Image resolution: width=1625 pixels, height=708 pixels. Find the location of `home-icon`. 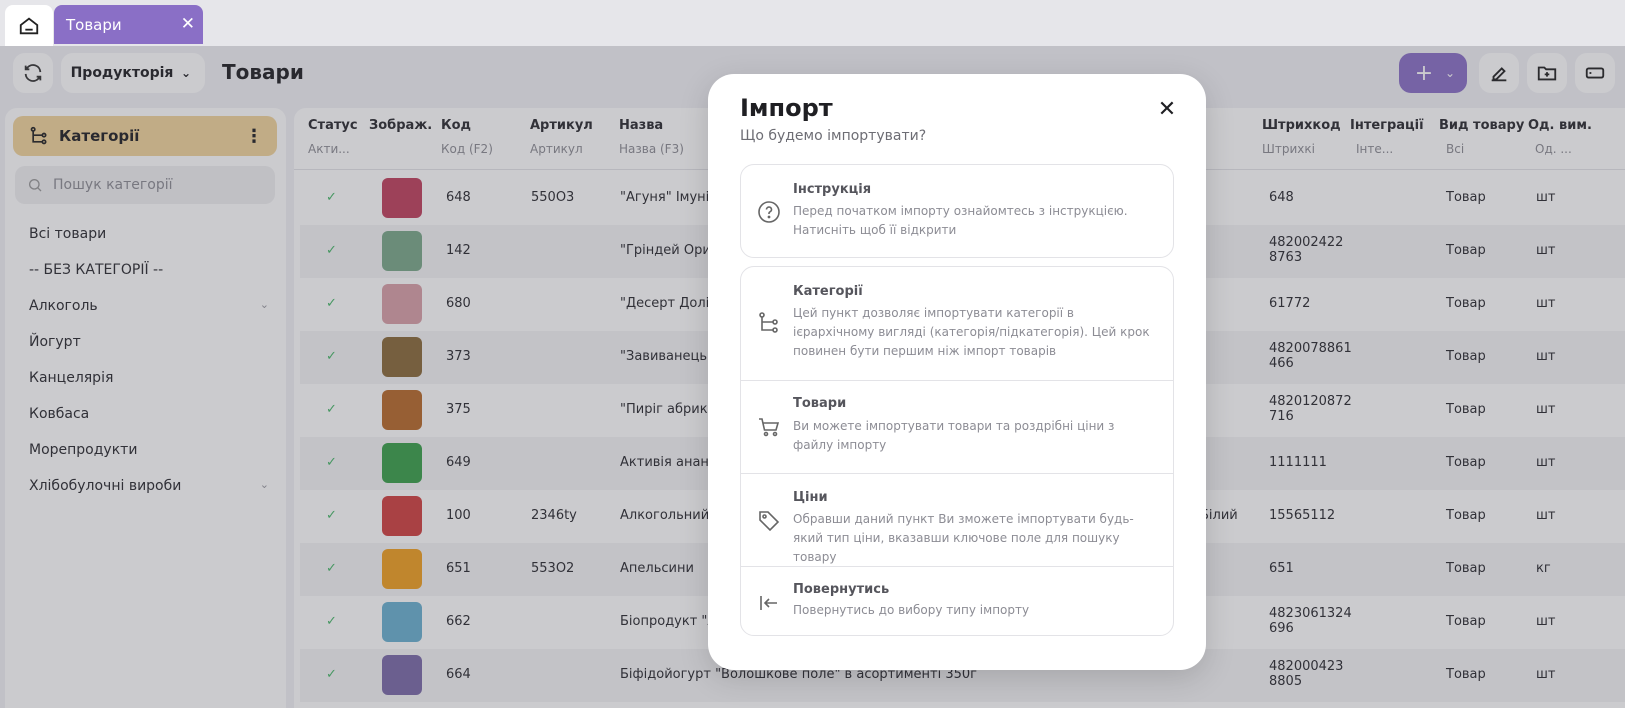

home-icon is located at coordinates (29, 25).